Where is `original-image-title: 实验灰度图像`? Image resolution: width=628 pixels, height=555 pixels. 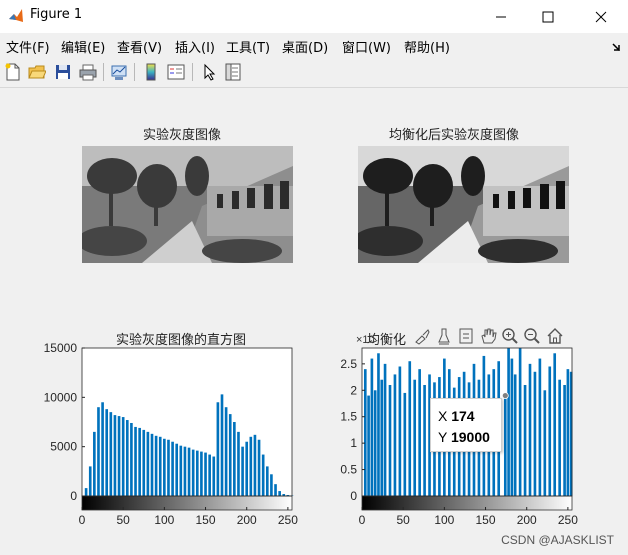
original-image-title: 实验灰度图像 is located at coordinates (182, 135).